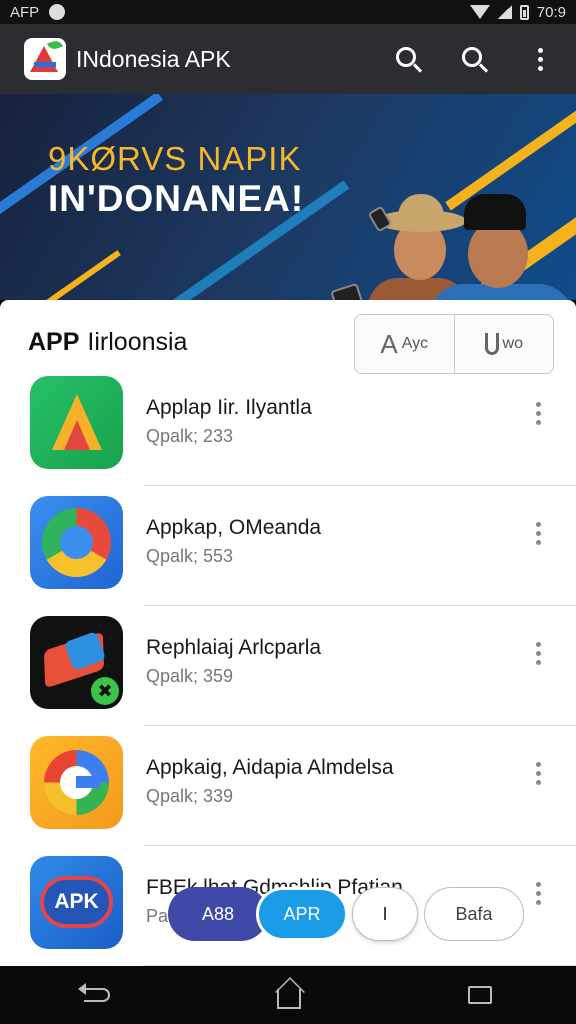  What do you see at coordinates (503, 344) in the screenshot?
I see `toggle-option-b: wo` at bounding box center [503, 344].